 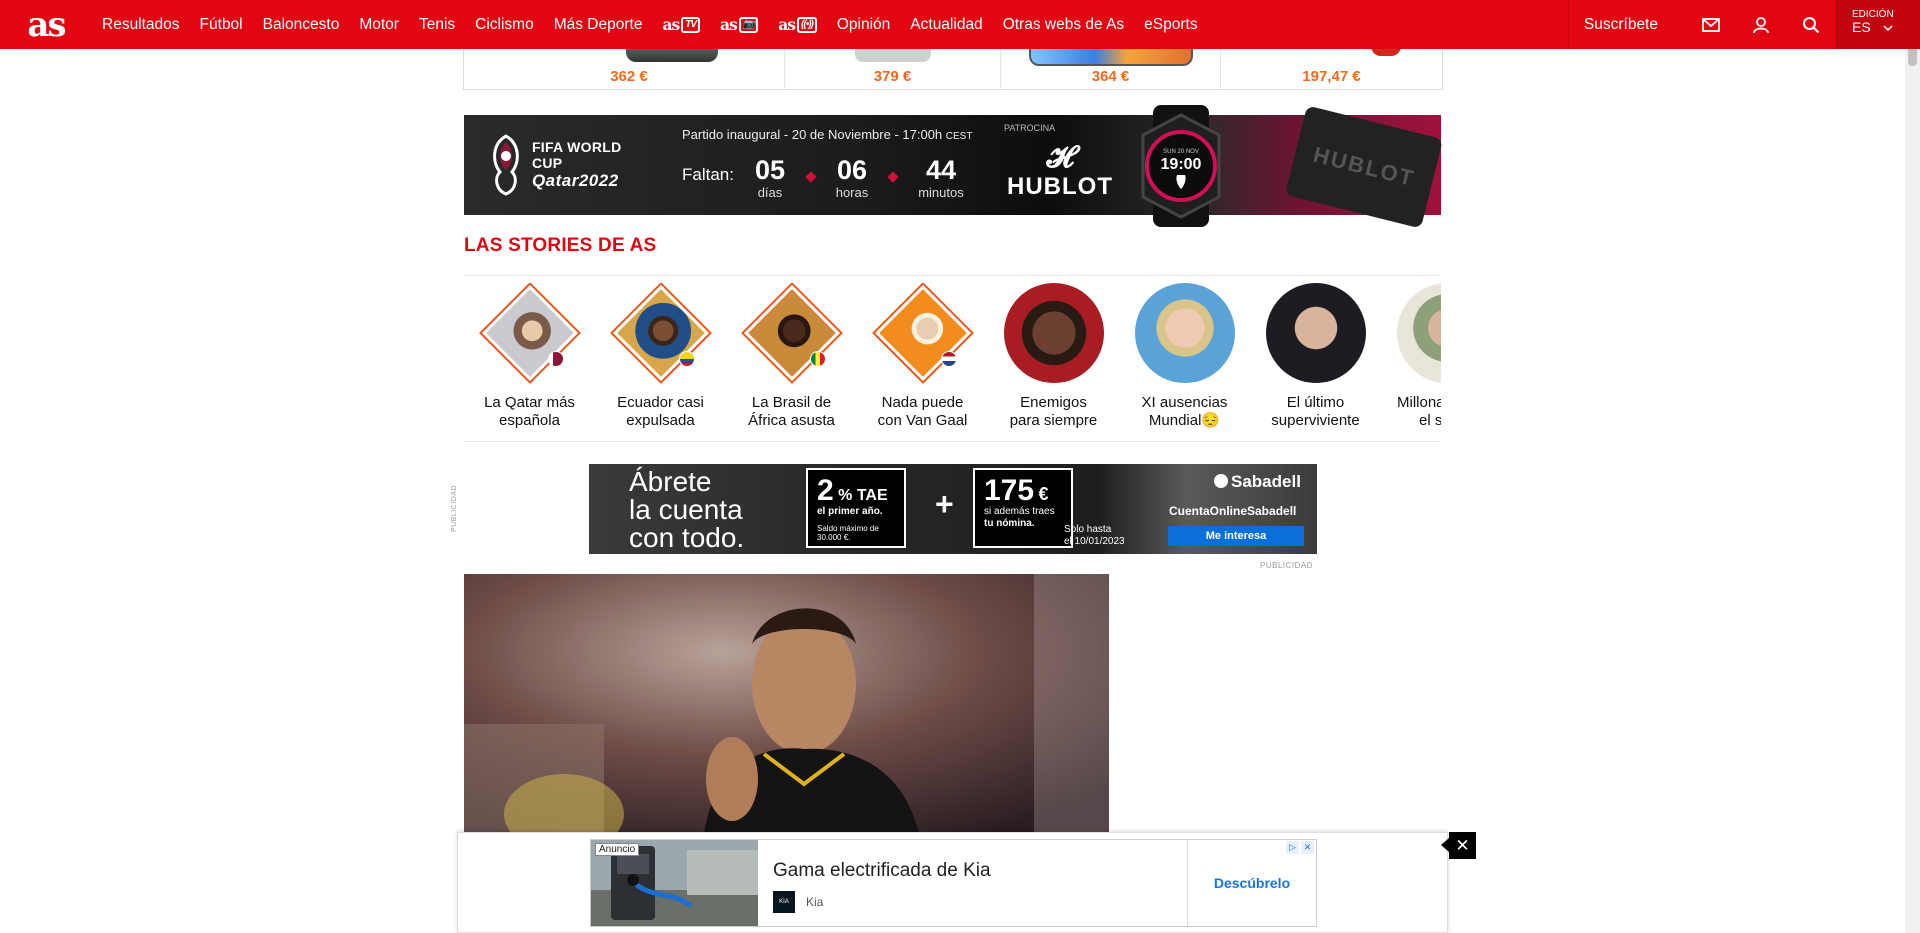 I want to click on kia-brand-name: Kia, so click(x=815, y=902).